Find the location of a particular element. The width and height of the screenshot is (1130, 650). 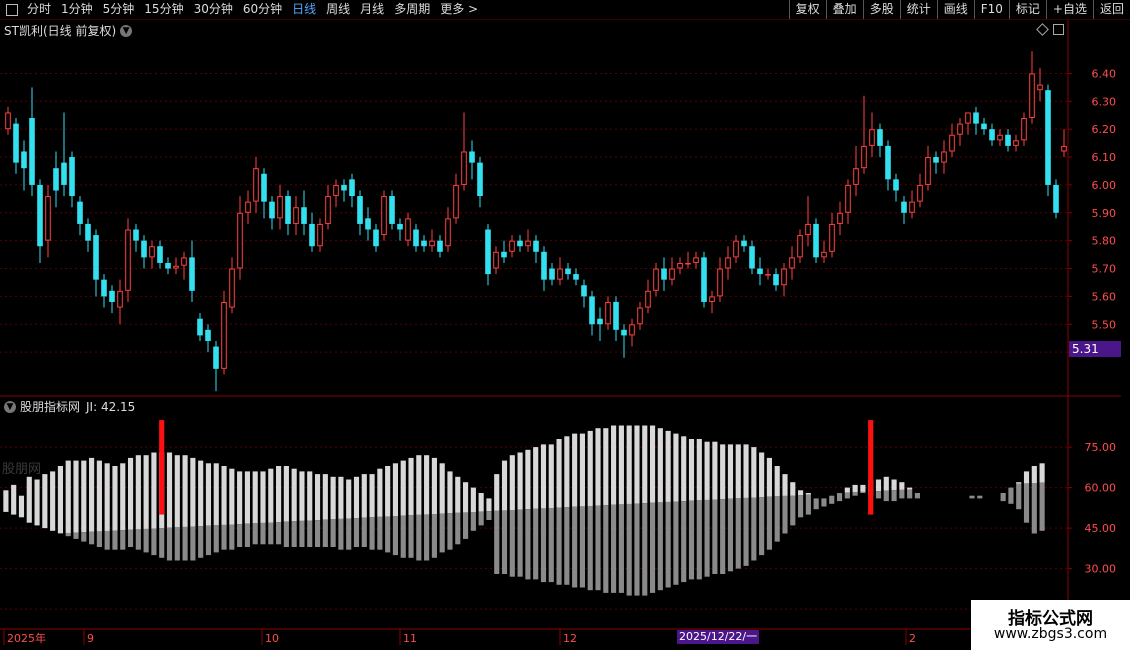

time-label-4: 12 is located at coordinates (570, 638).